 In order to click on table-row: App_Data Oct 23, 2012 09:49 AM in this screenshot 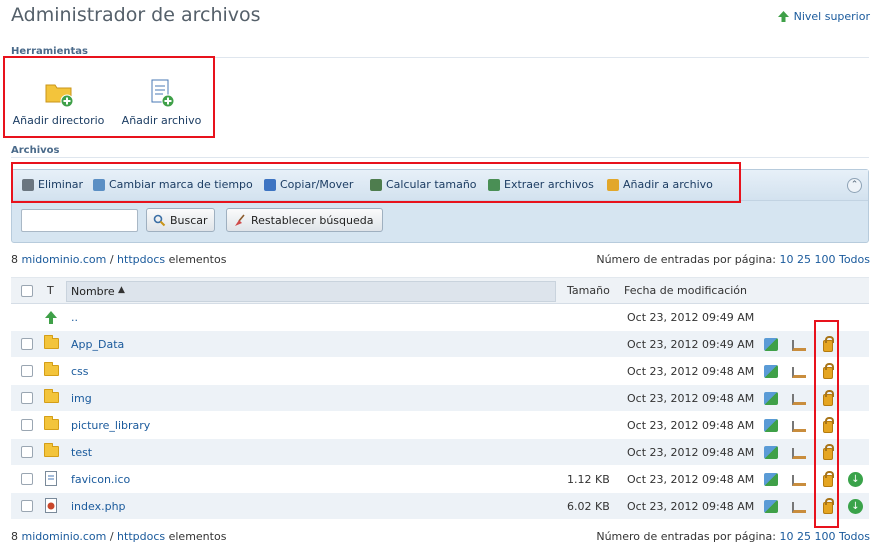, I will do `click(440, 344)`.